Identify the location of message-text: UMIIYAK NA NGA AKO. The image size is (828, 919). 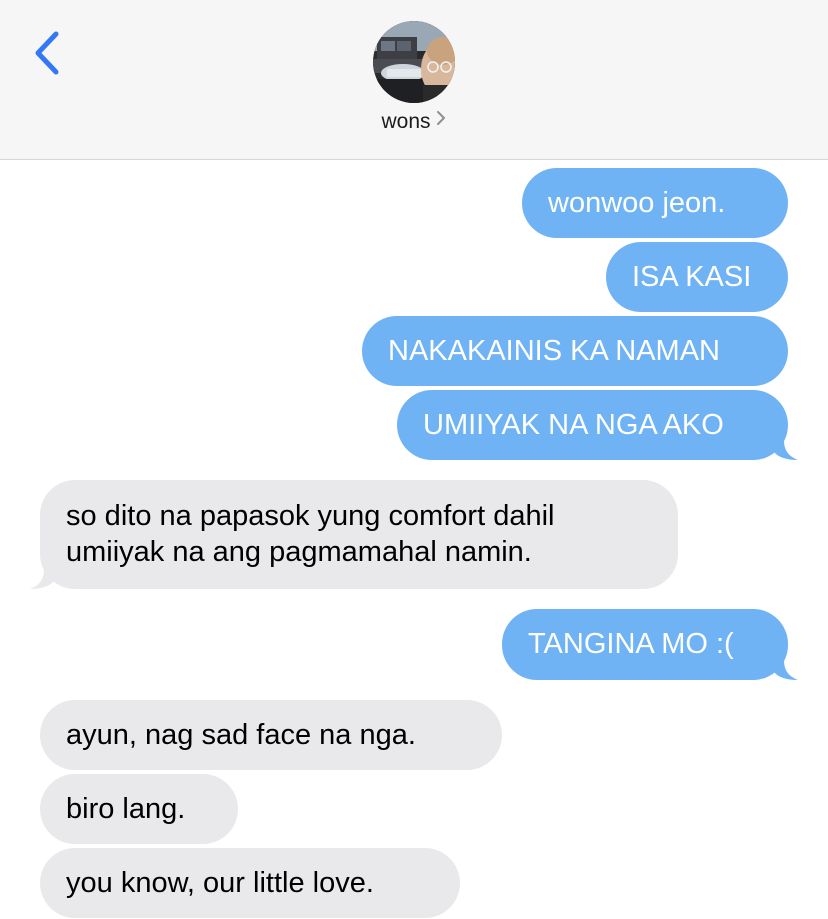
(573, 425).